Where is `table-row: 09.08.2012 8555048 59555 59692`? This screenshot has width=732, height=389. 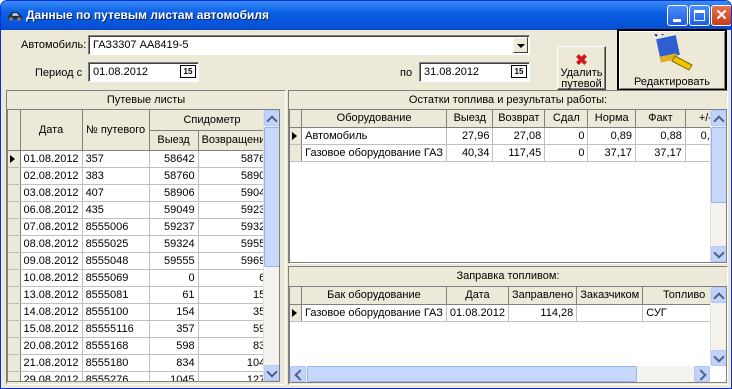 table-row: 09.08.2012 8555048 59555 59692 is located at coordinates (142, 261).